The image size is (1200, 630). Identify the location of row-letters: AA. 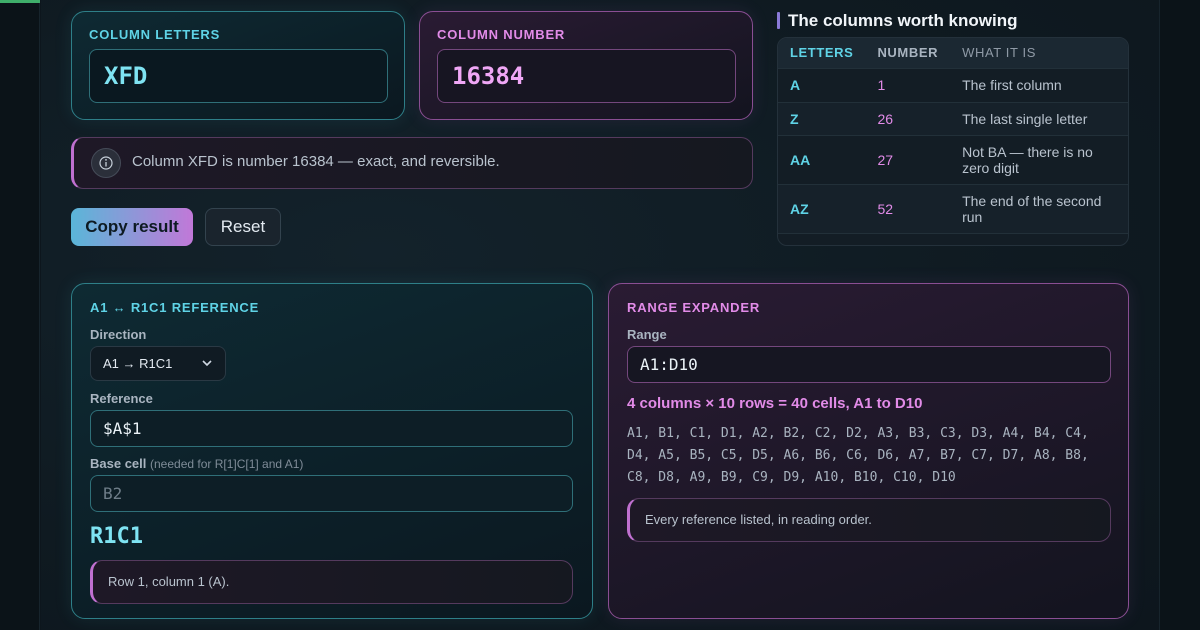
(822, 159).